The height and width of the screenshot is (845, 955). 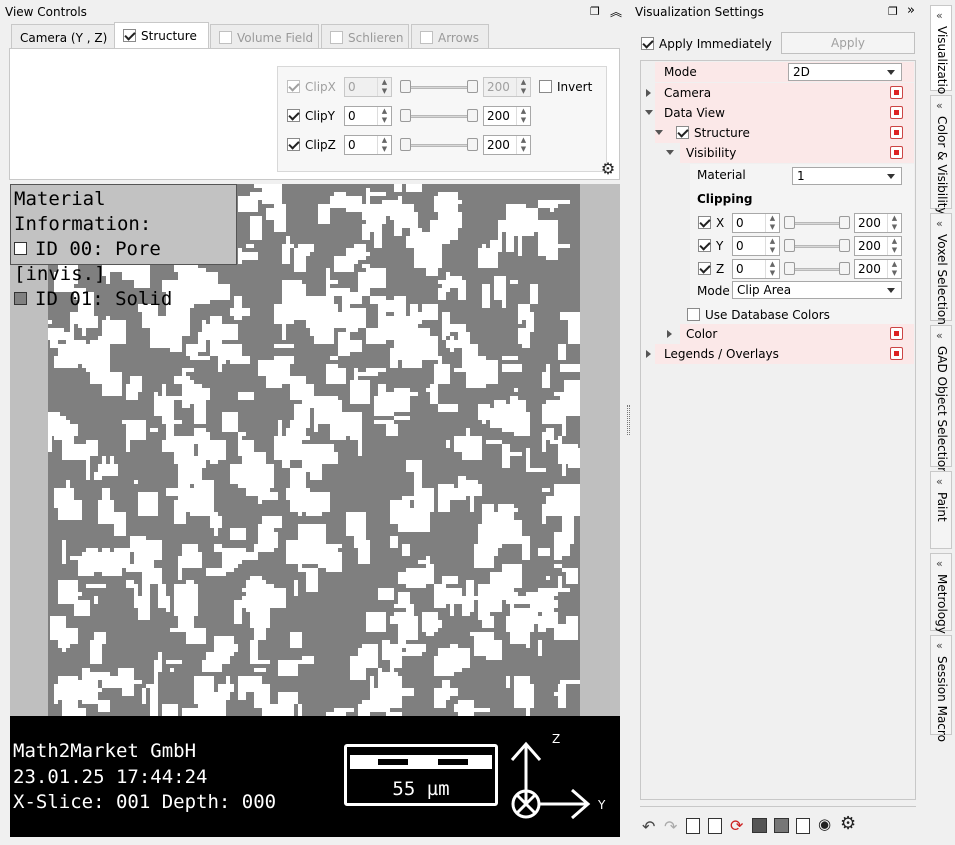 What do you see at coordinates (704, 222) in the screenshot?
I see `clip-x-checkbox` at bounding box center [704, 222].